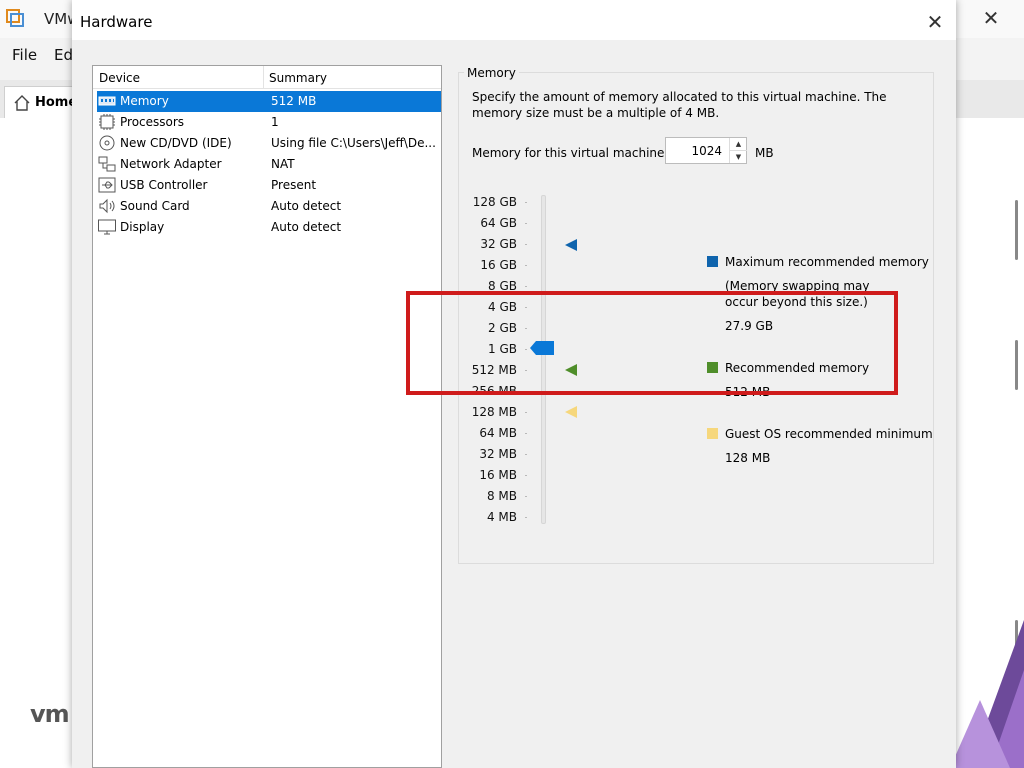 This screenshot has width=1024, height=768. I want to click on spin-up-button: ▲, so click(738, 144).